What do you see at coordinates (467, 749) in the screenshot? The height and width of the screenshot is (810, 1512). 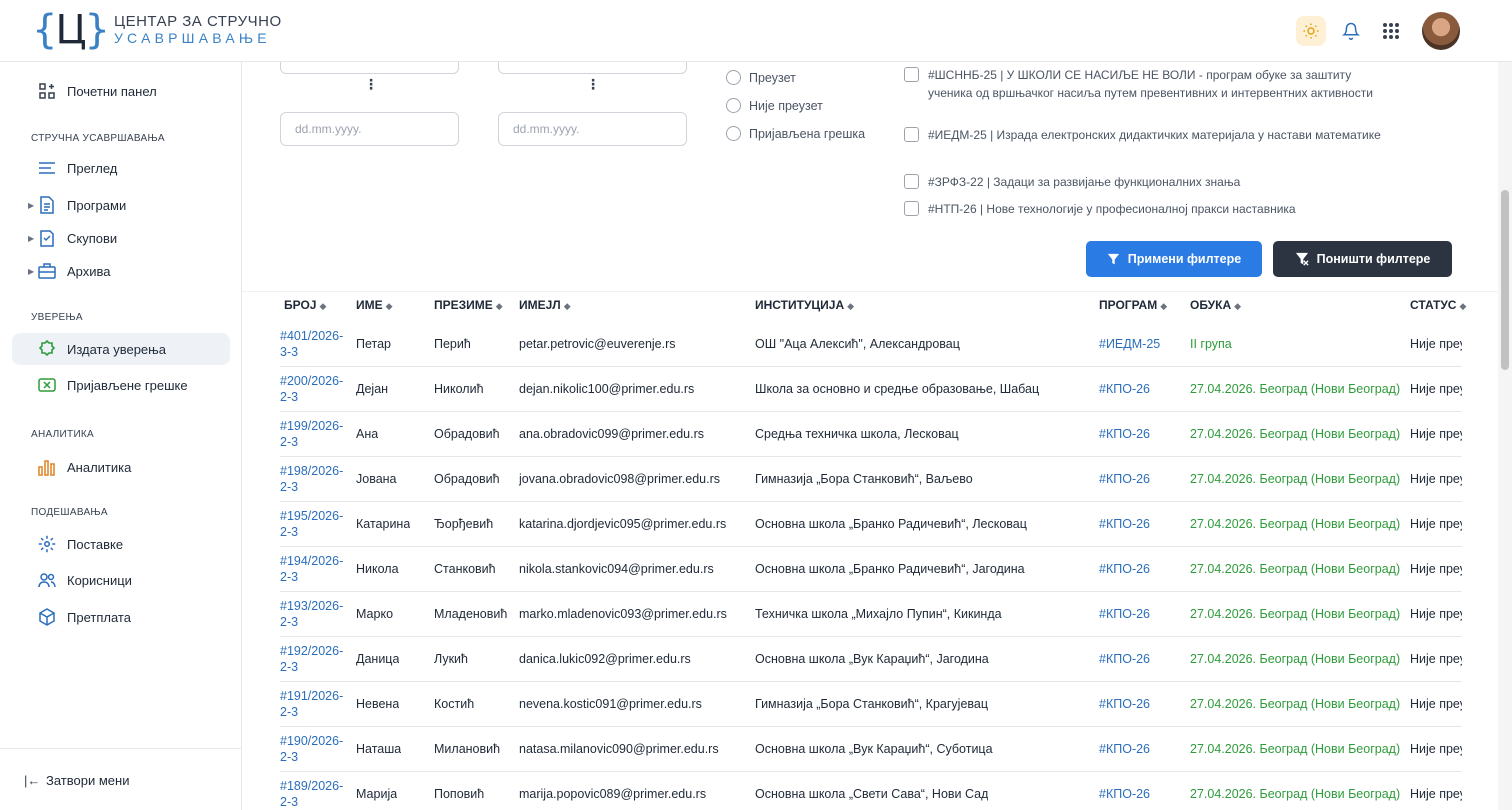 I see `cell-last: Милановић` at bounding box center [467, 749].